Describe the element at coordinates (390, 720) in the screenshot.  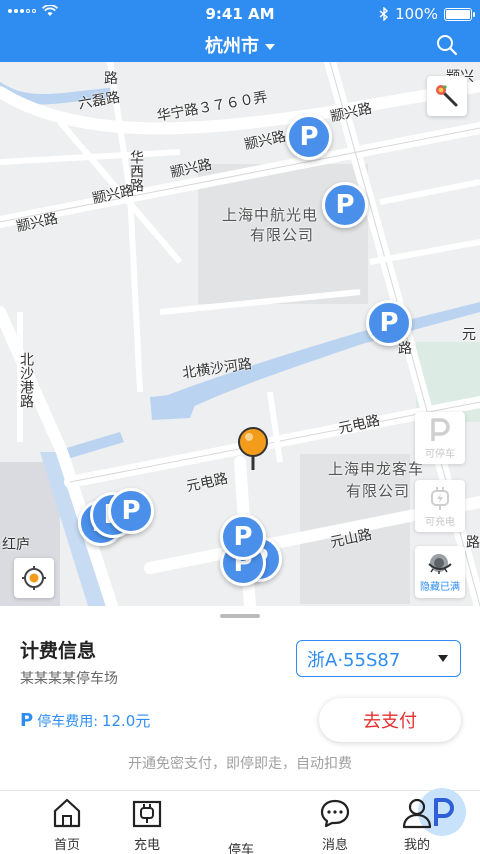
I see `pay-button: 去支付` at that location.